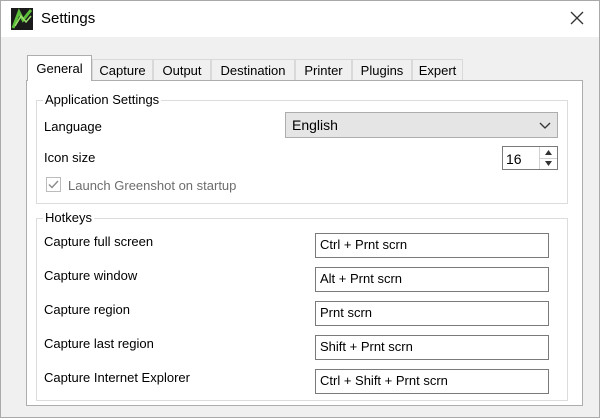 The width and height of the screenshot is (600, 418). I want to click on tab-label: General, so click(59, 68).